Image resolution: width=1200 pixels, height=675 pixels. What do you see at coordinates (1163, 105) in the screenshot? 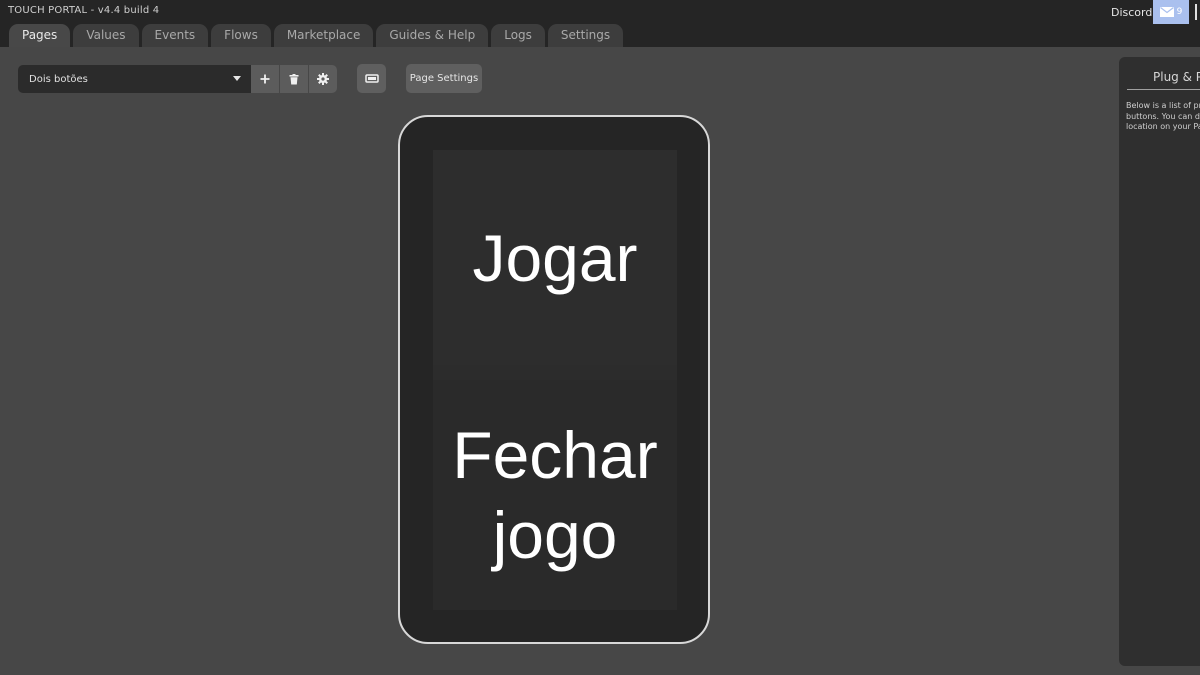
I see `description-line: Below is a list of pre` at bounding box center [1163, 105].